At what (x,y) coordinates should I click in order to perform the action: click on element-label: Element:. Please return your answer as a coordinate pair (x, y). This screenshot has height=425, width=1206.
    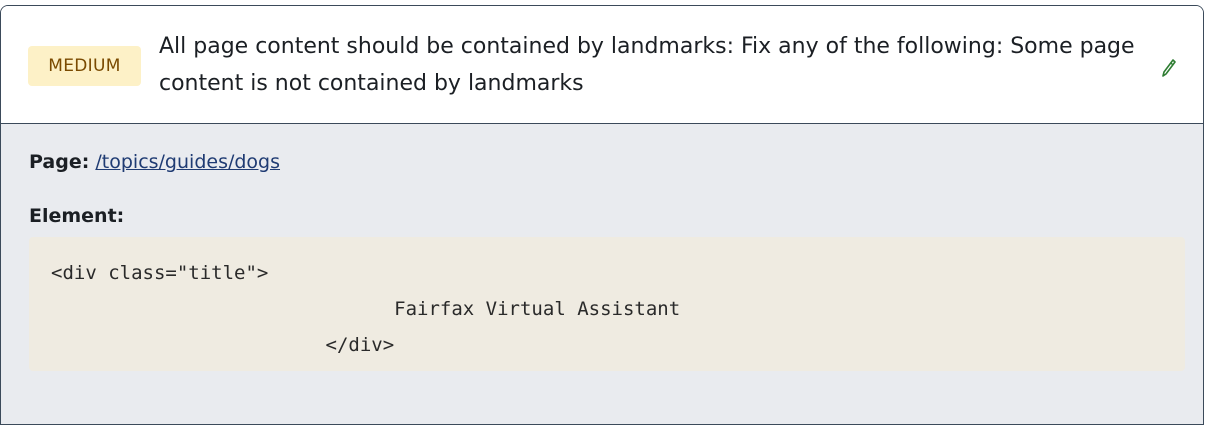
    Looking at the image, I should click on (76, 216).